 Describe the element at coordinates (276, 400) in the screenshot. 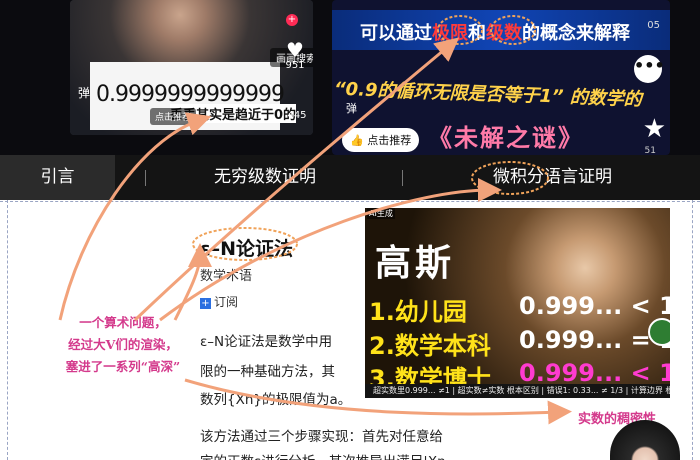

I see `paragraph-line: 数列{Xn}的极限值为a。` at that location.